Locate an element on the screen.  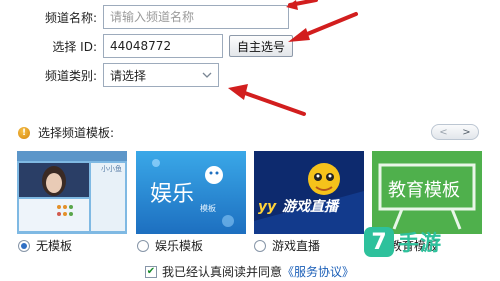
game-thumbnail: yy 游戏直播 is located at coordinates (309, 192).